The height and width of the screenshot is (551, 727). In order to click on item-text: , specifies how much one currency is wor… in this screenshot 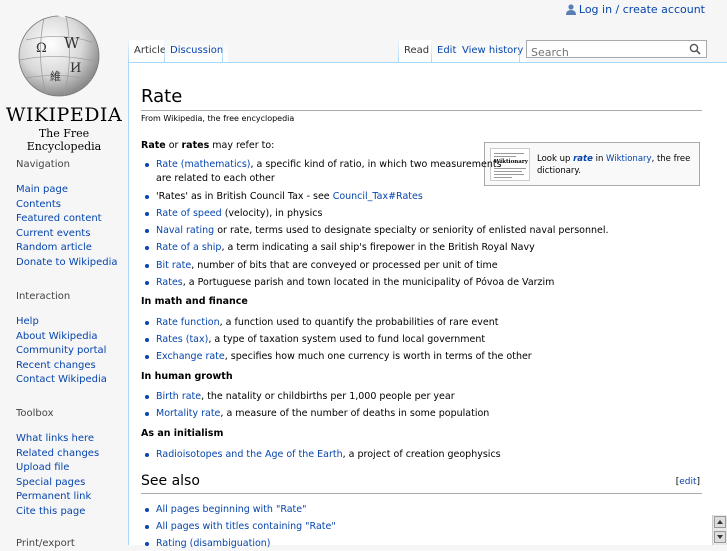, I will do `click(378, 356)`.